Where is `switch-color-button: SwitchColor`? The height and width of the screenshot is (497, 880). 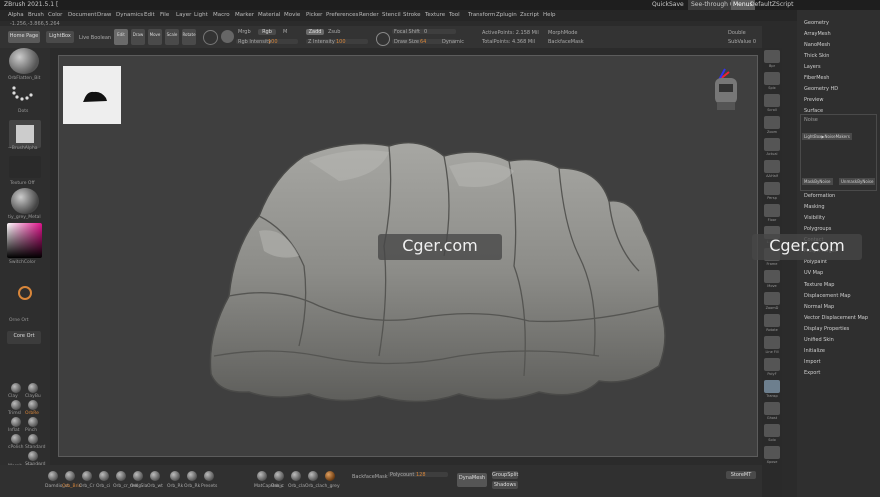 switch-color-button: SwitchColor is located at coordinates (22, 262).